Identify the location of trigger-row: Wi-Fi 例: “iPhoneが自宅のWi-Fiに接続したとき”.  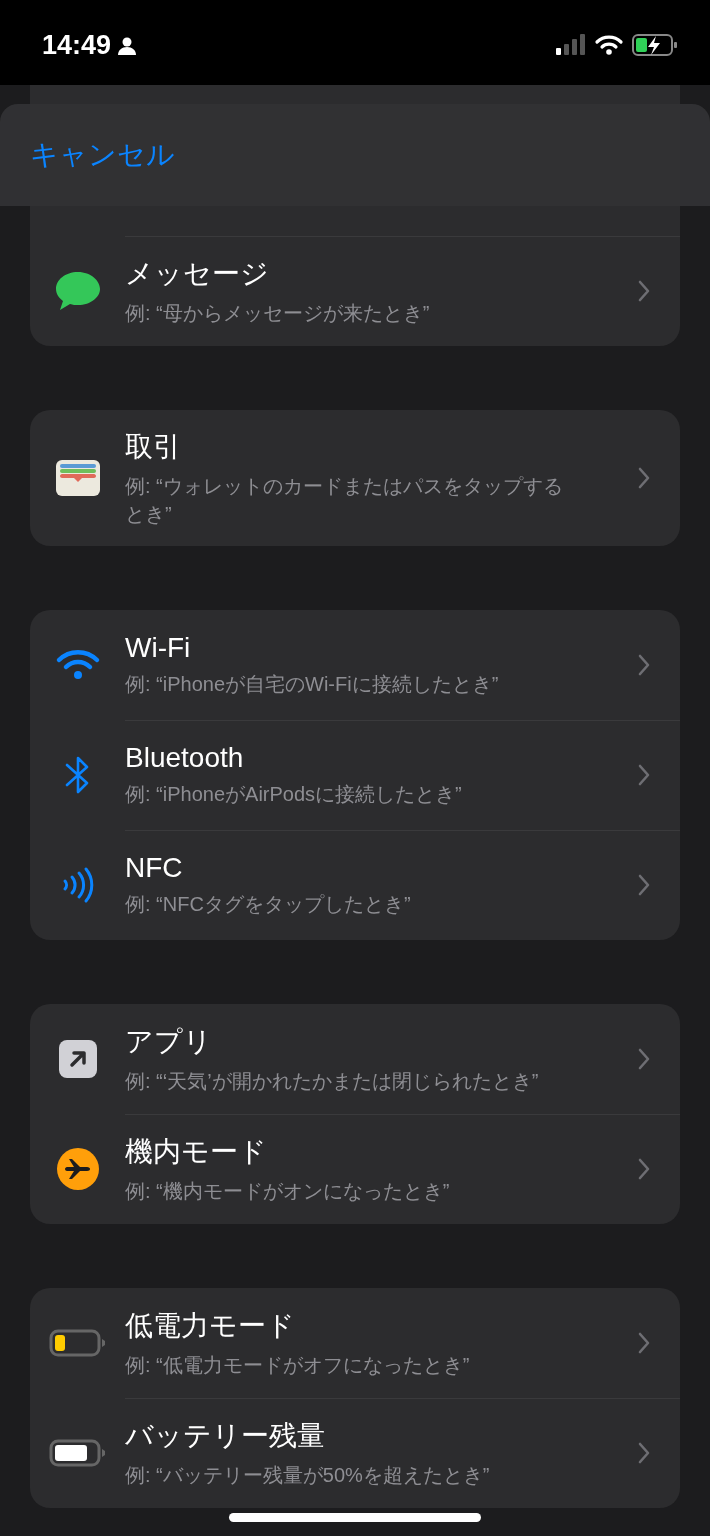
(355, 665).